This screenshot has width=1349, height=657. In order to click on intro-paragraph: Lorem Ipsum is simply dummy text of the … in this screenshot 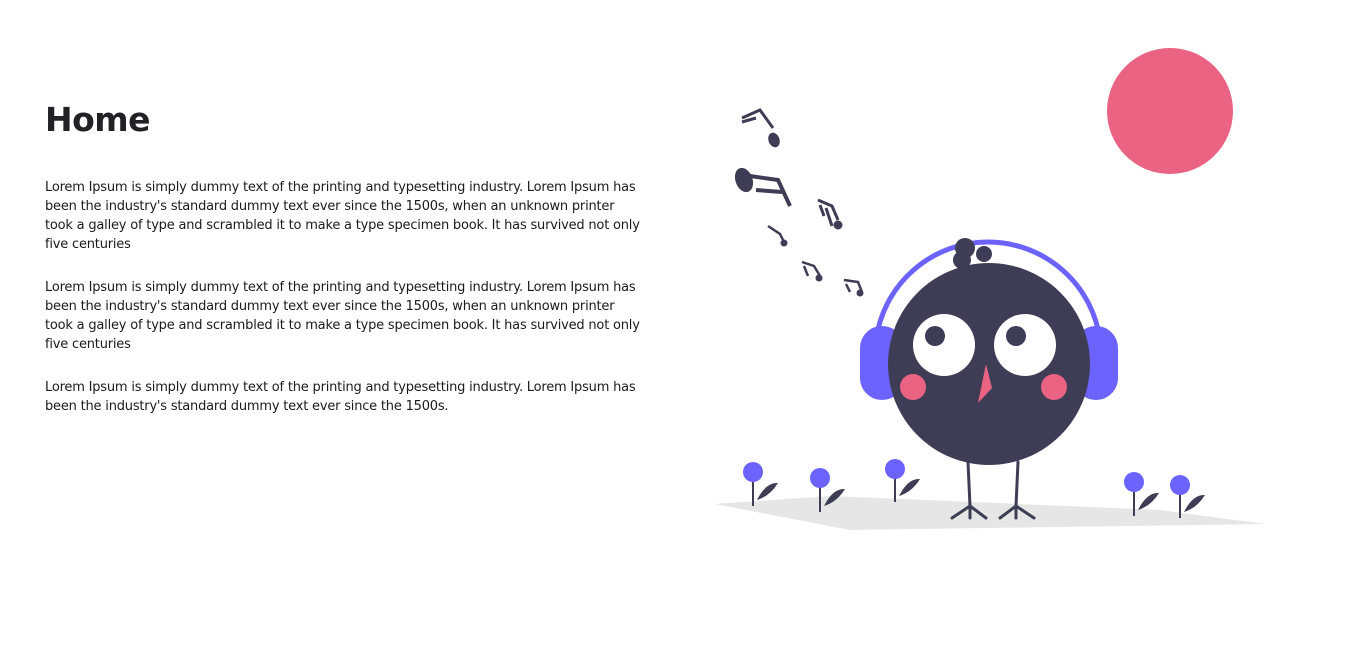, I will do `click(342, 216)`.